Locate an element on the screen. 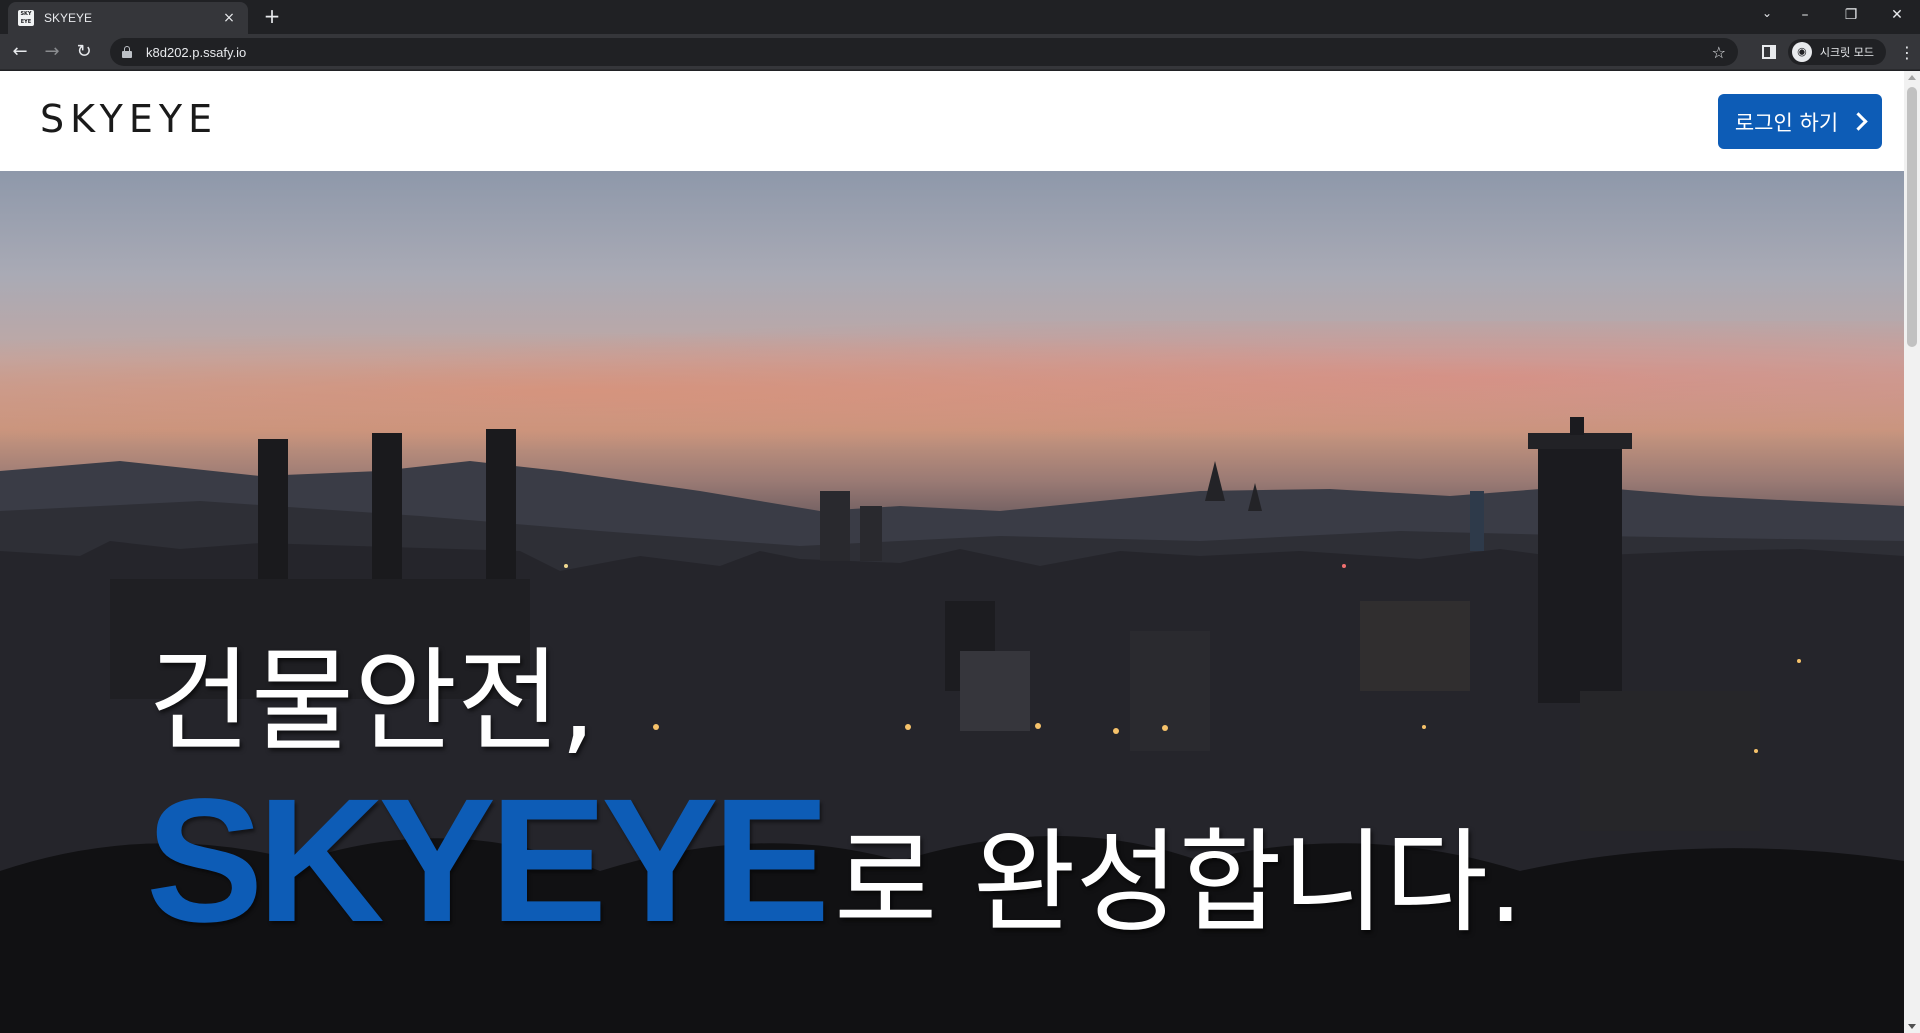 This screenshot has width=1920, height=1033. site-logo: SKYEYE is located at coordinates (129, 119).